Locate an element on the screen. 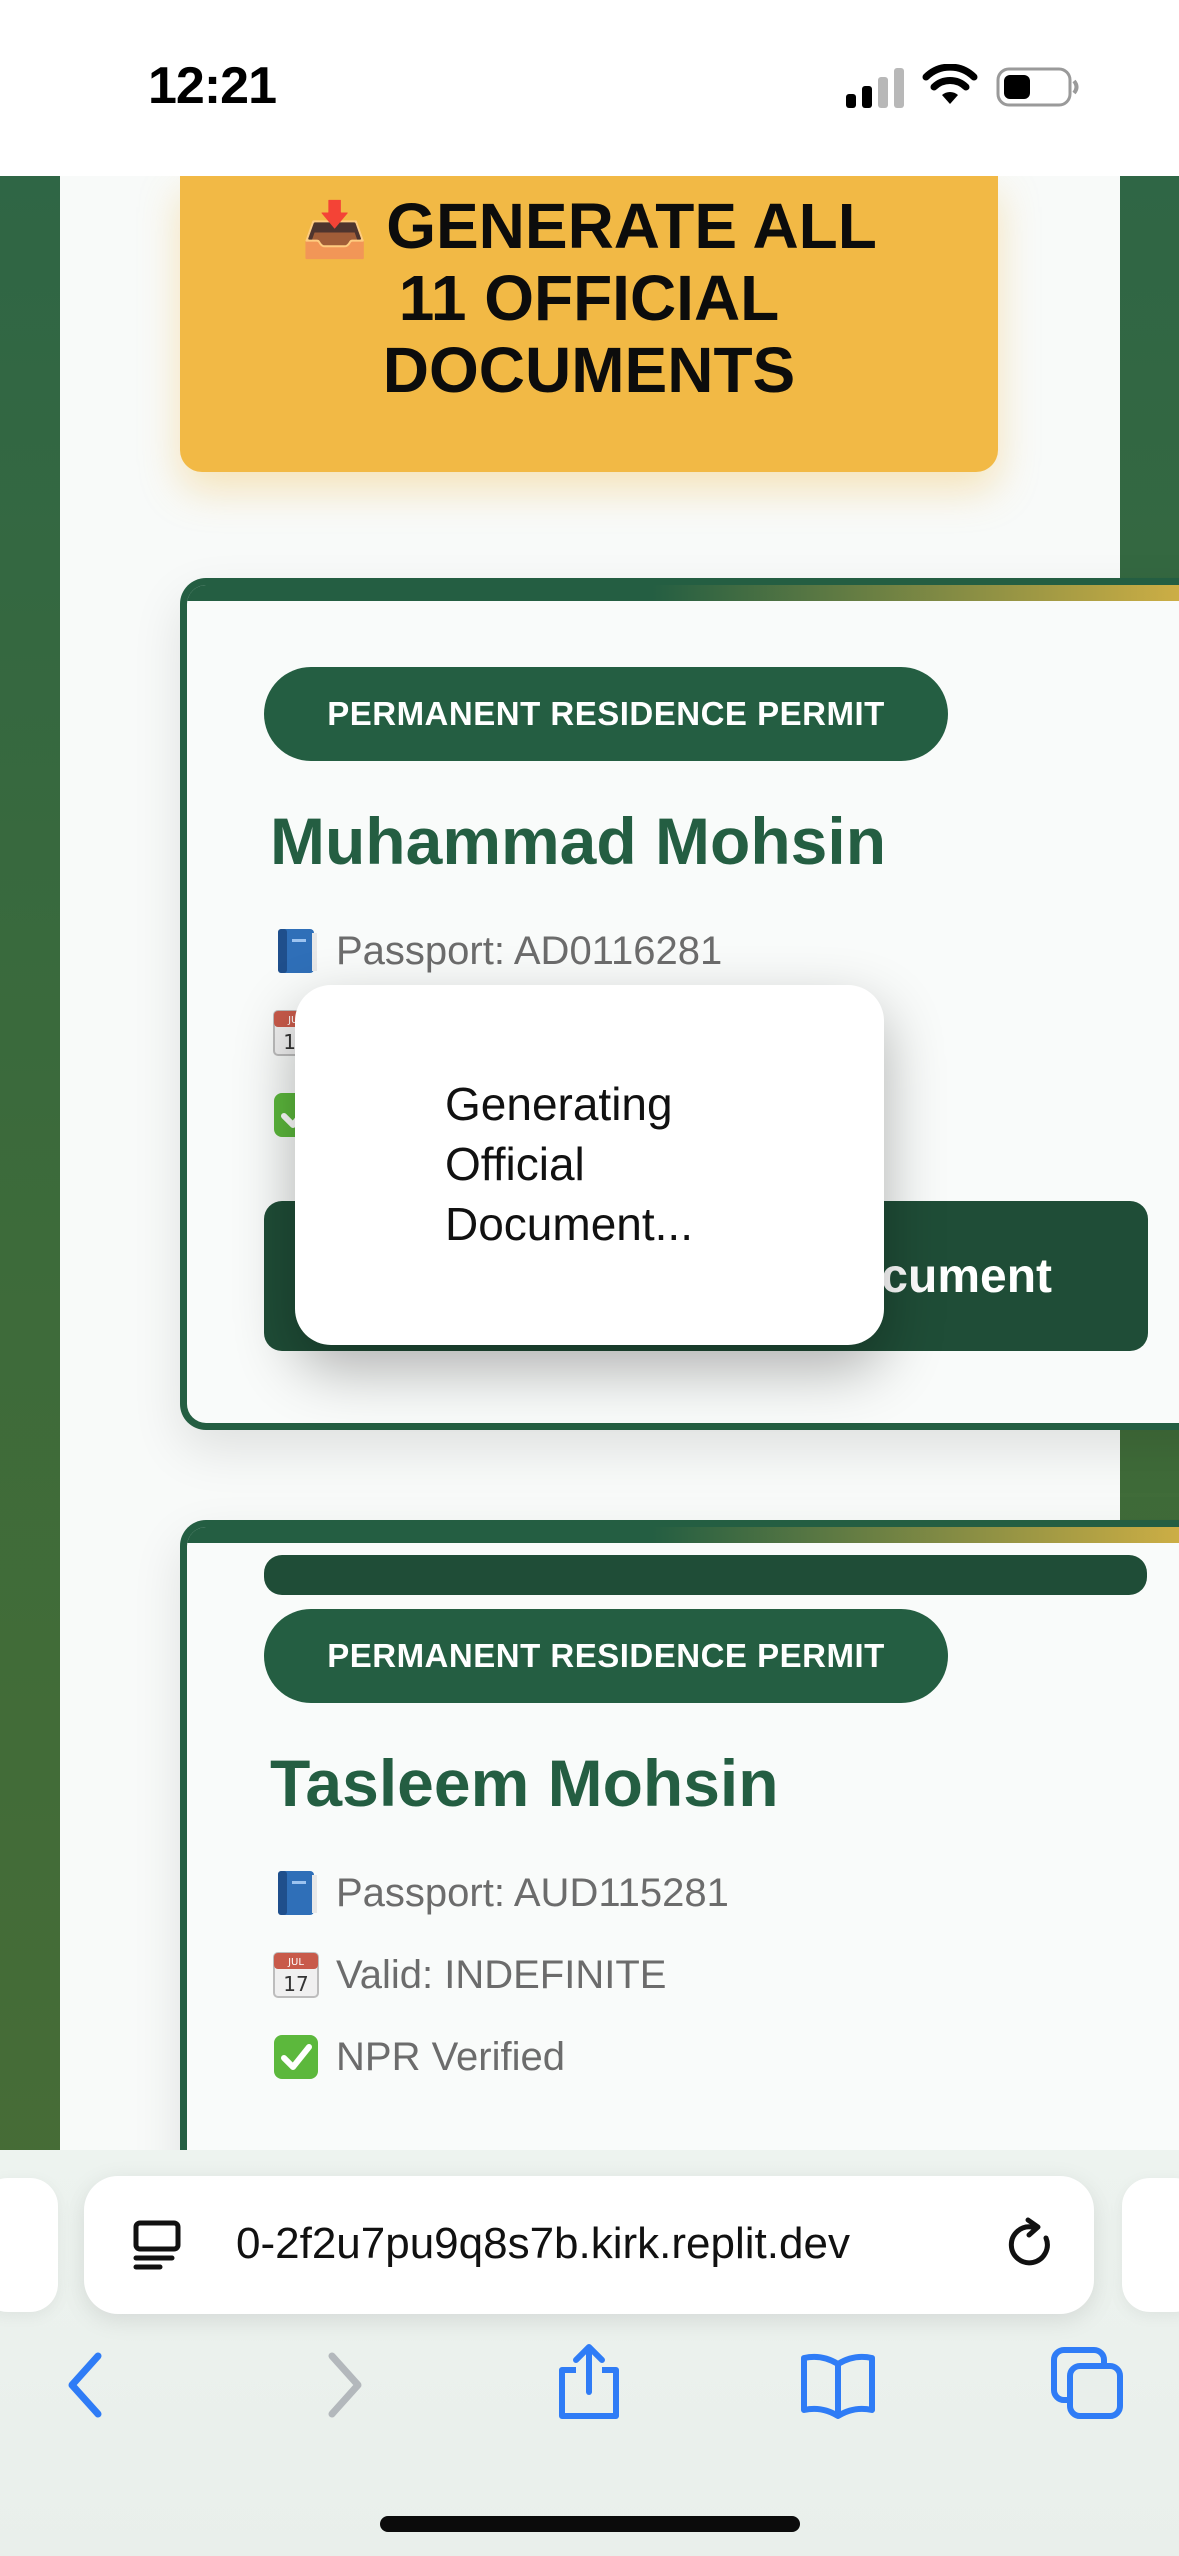 This screenshot has width=1179, height=2556. generate-all-documents-button: 📥 GENERATE ALL 11 OFFICIAL DOCUMENTS is located at coordinates (589, 324).